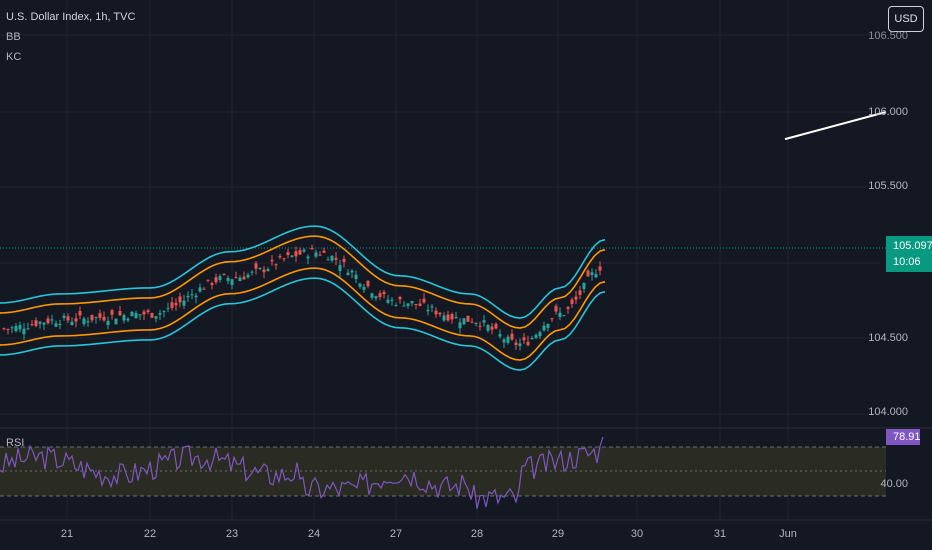  I want to click on rsi-label: RSI, so click(15, 443).